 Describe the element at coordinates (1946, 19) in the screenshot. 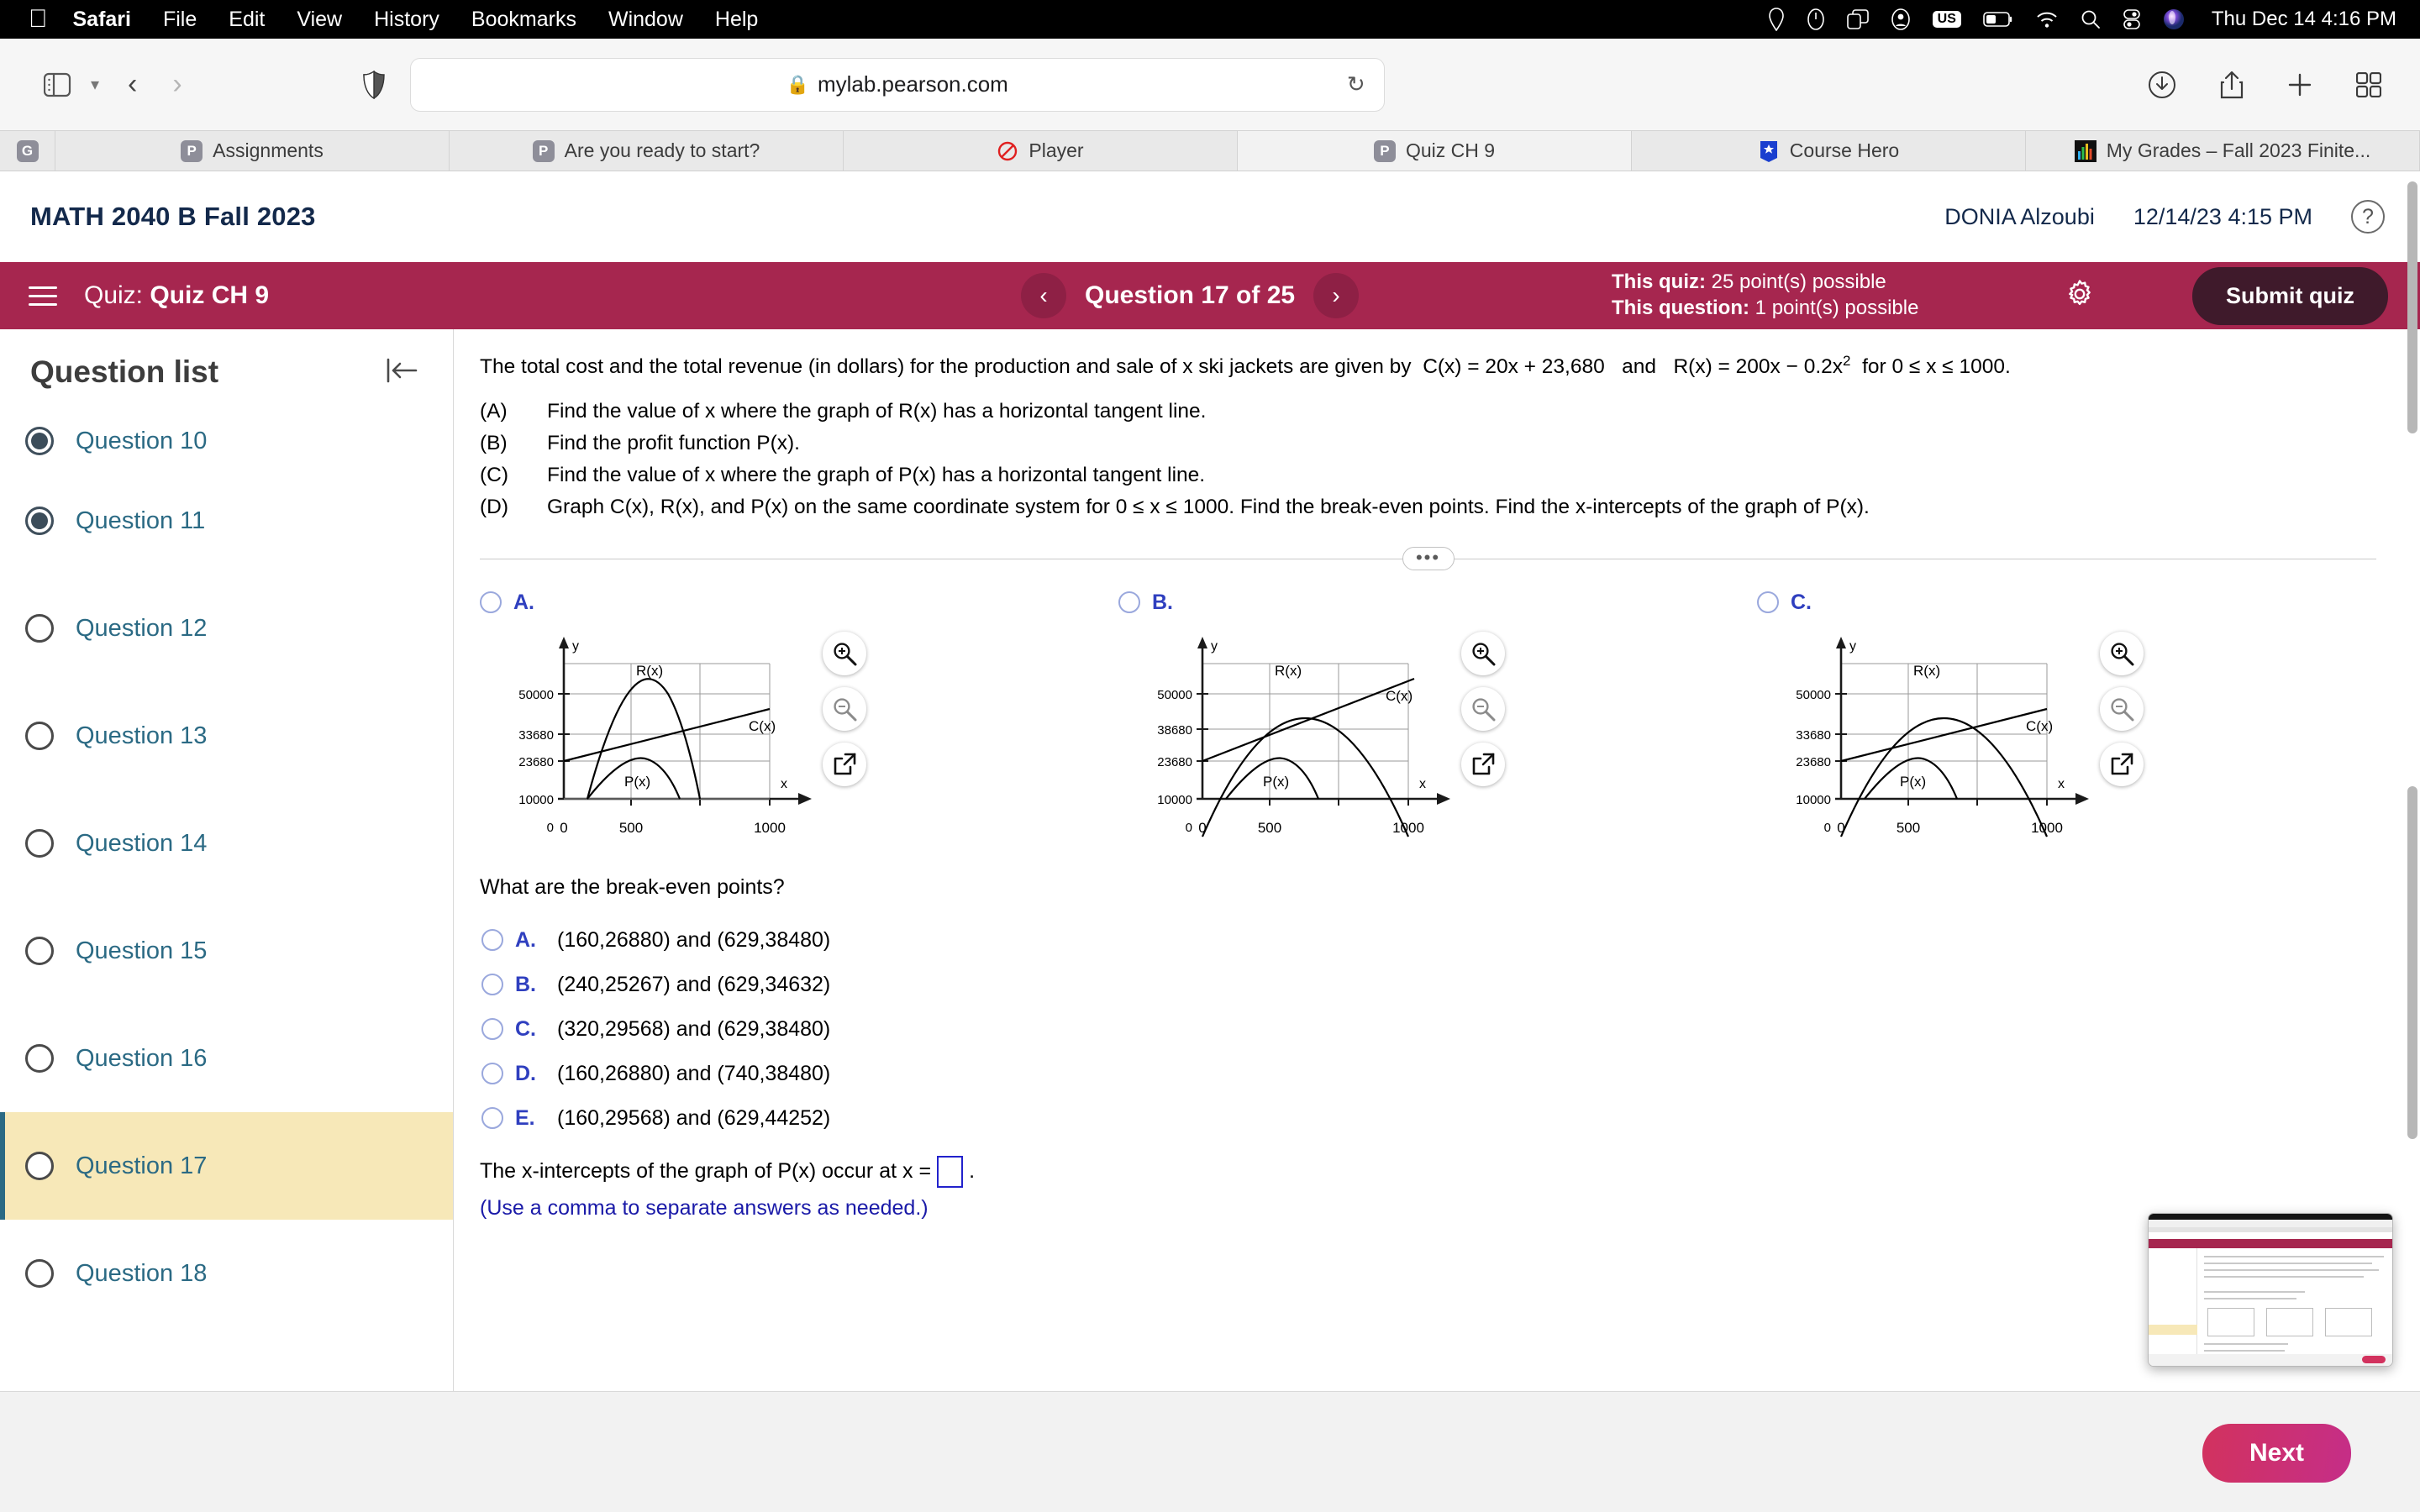

I see `input-source-us-icon: US` at that location.